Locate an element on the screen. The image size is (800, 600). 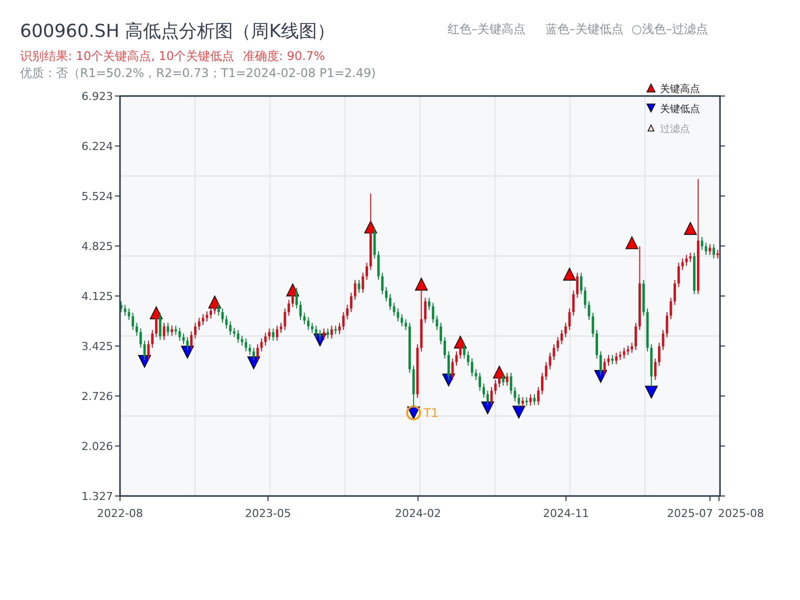
legend-label: 蓝色–关键低点 is located at coordinates (585, 29).